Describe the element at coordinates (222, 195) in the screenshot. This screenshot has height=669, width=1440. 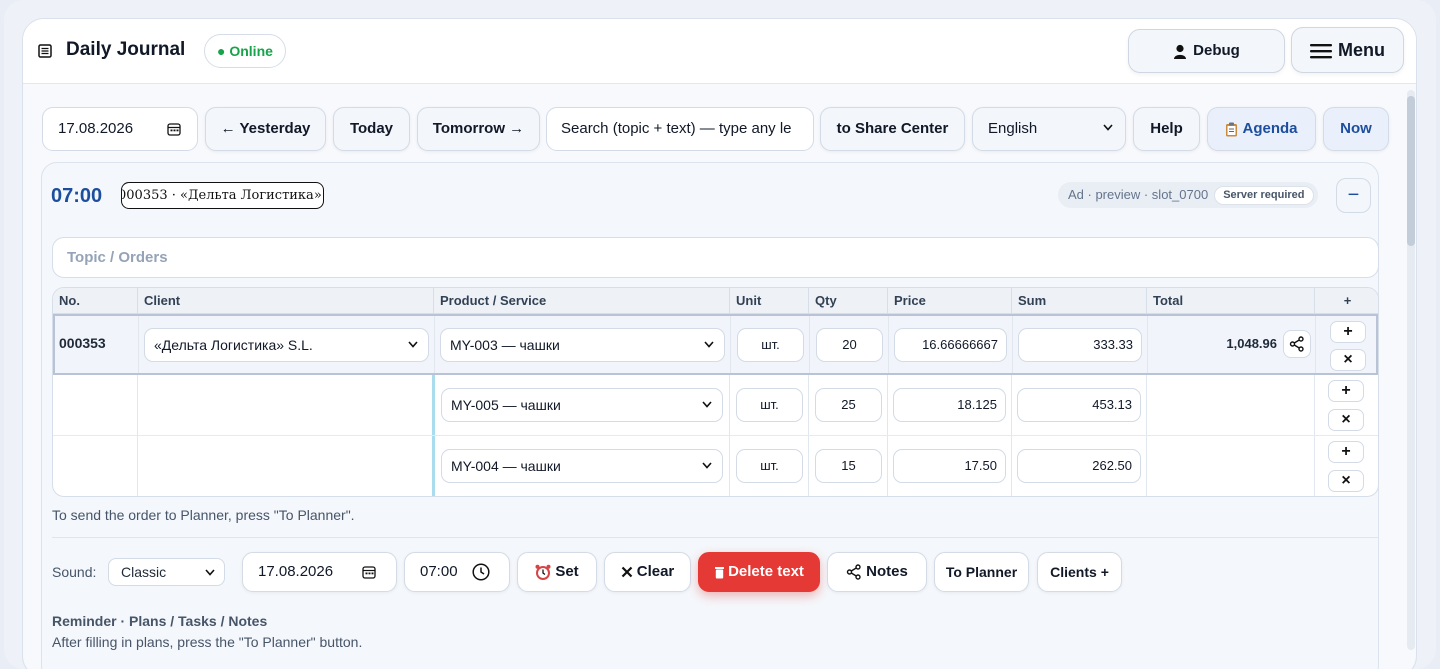
I see `topic-chip: 000353 · «Дельта Логистика» S.` at that location.